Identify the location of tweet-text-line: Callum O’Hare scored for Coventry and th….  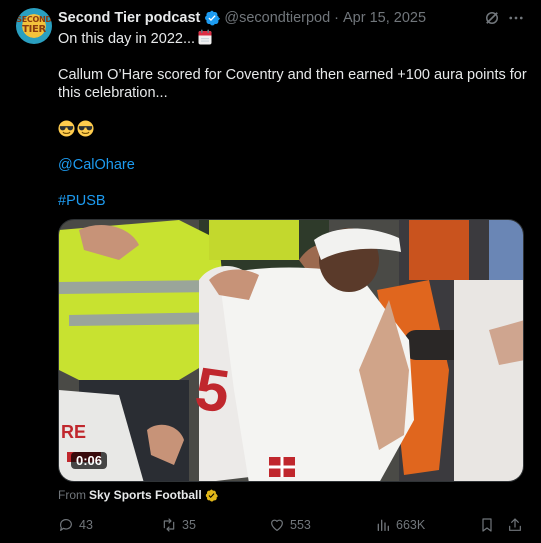
(292, 75).